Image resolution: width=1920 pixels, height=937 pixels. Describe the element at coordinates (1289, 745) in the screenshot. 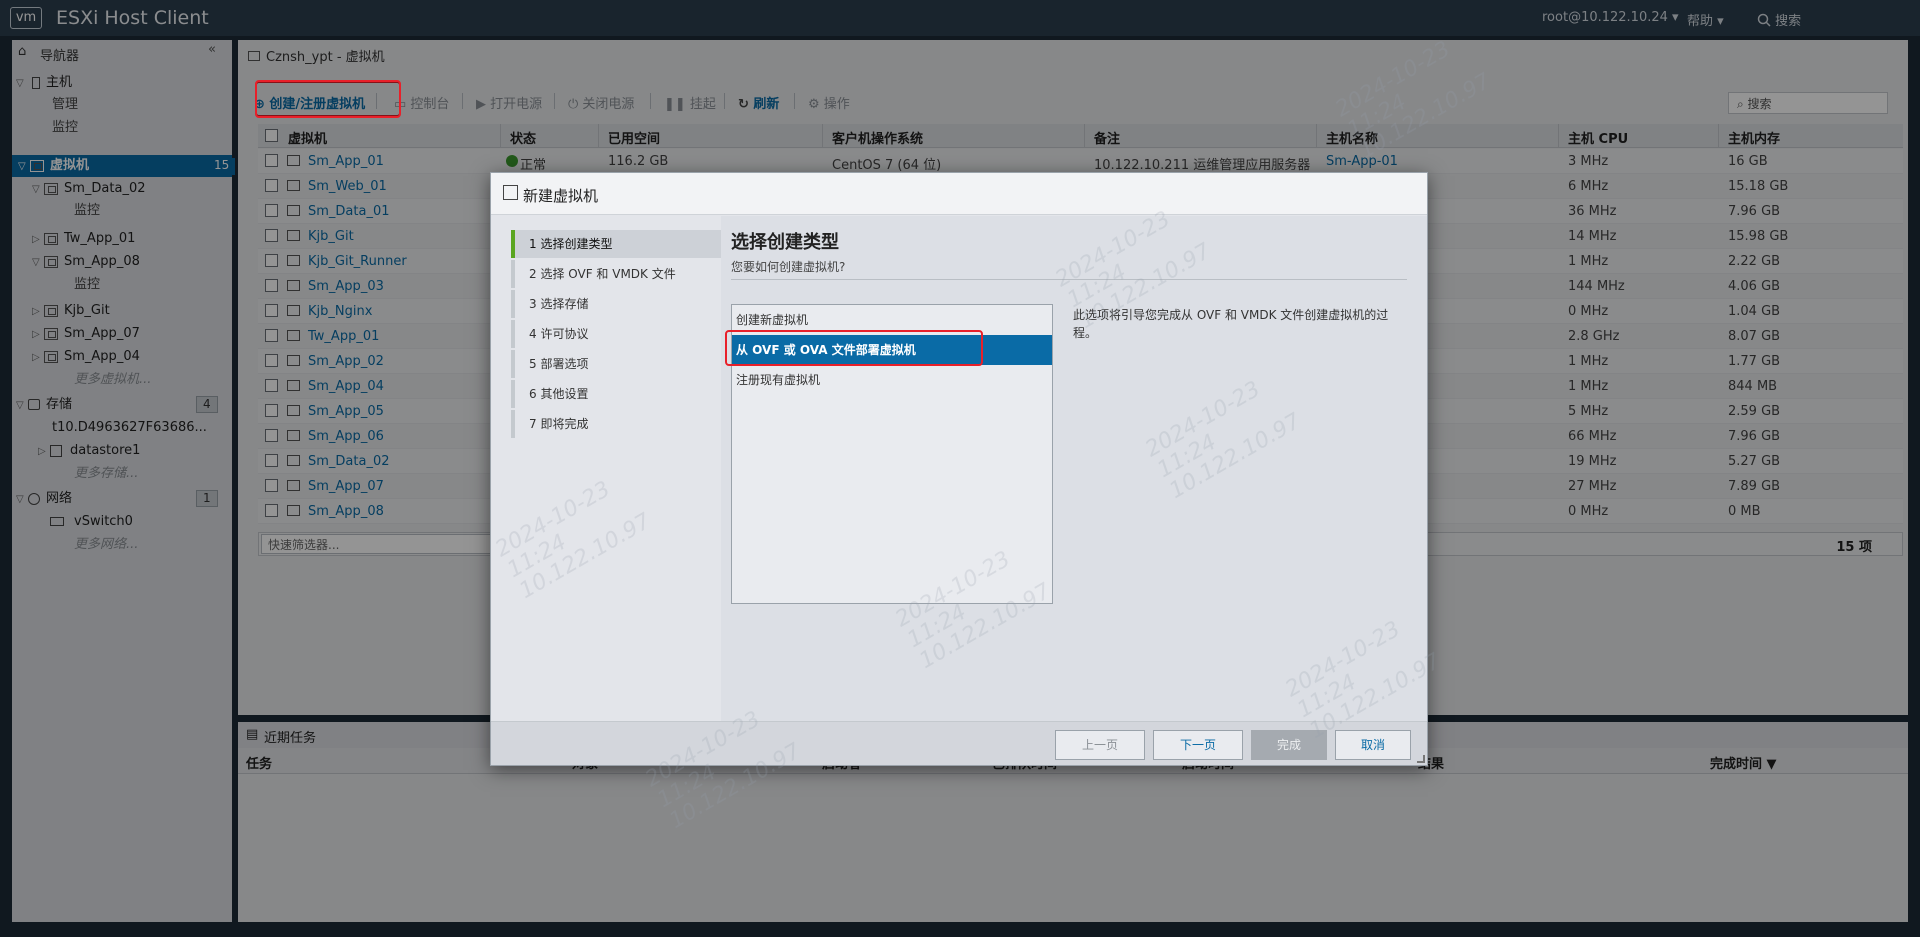

I see `finish-button: 完成` at that location.